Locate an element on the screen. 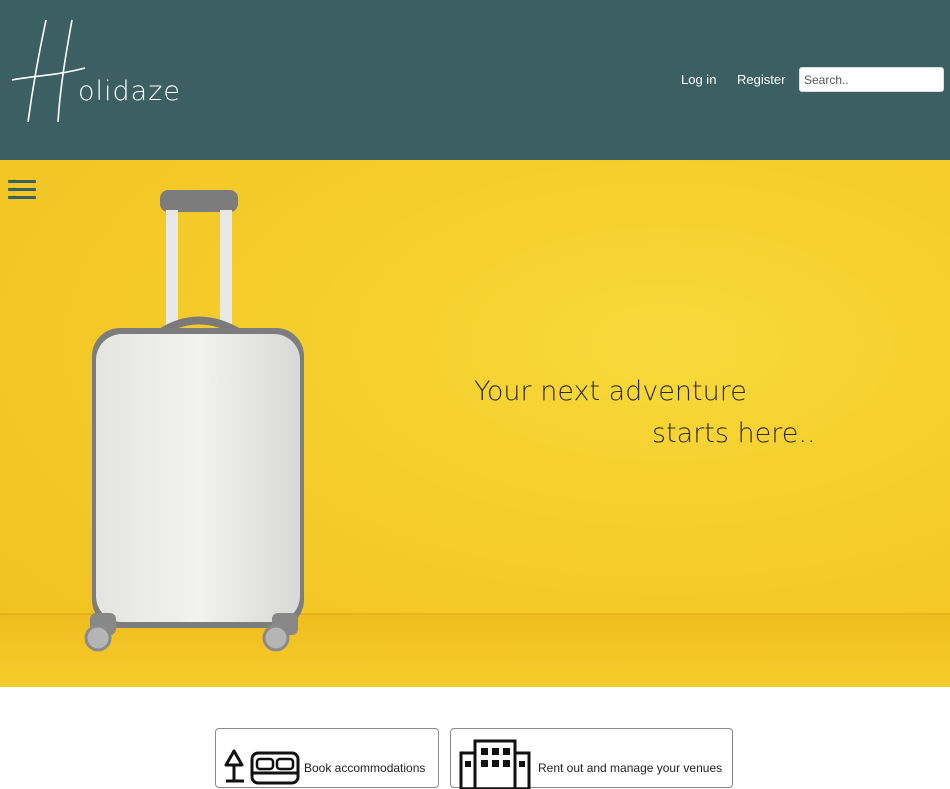 The image size is (950, 789). book-accommodations-card: Book accommodations is located at coordinates (327, 758).